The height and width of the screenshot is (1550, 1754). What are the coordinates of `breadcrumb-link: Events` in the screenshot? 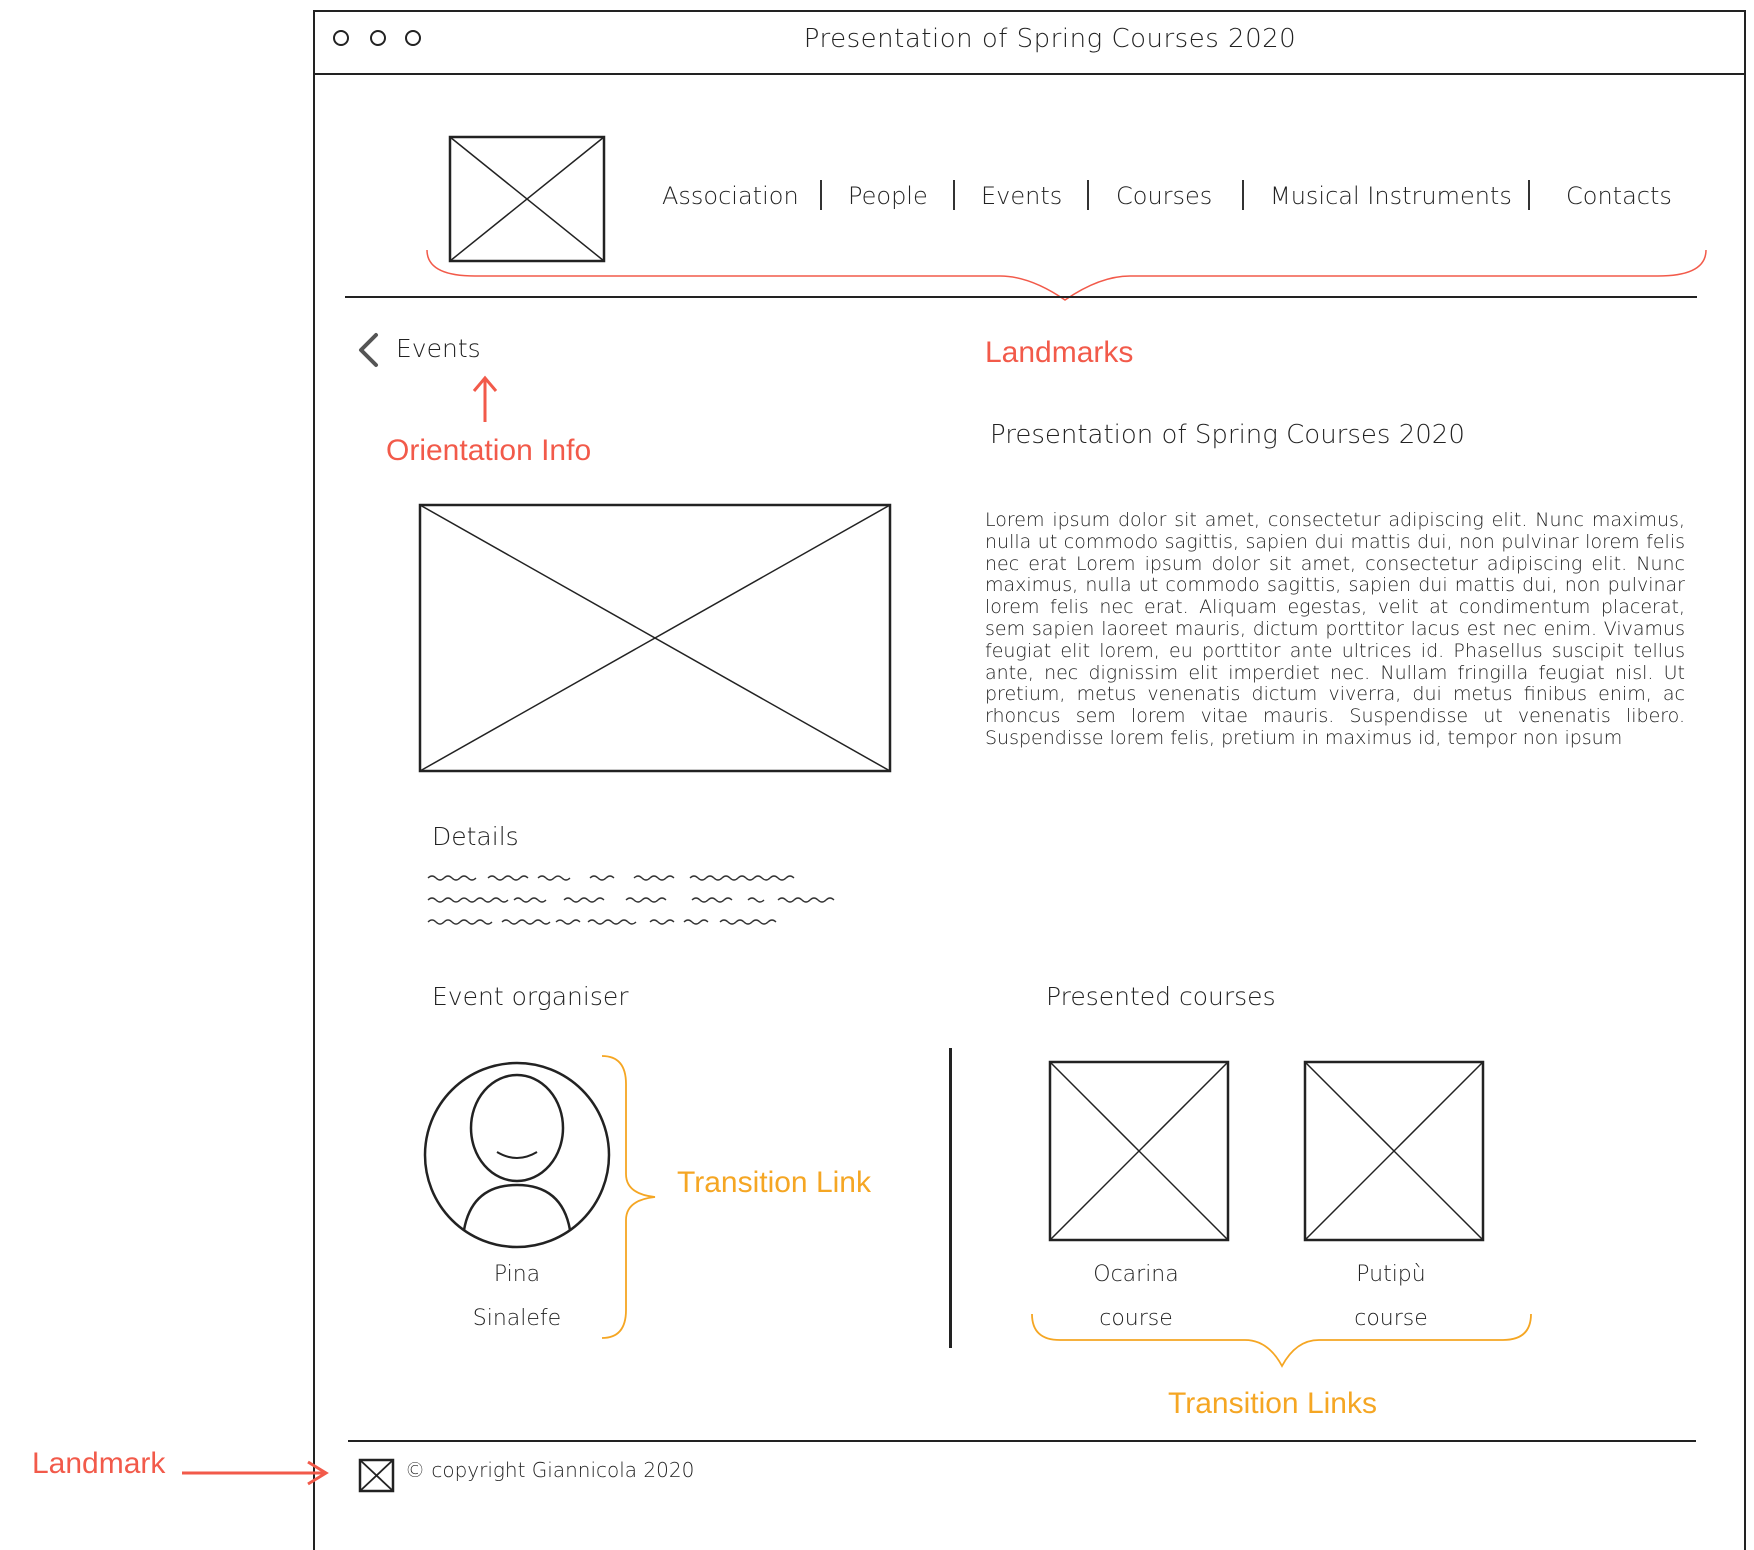 It's located at (438, 348).